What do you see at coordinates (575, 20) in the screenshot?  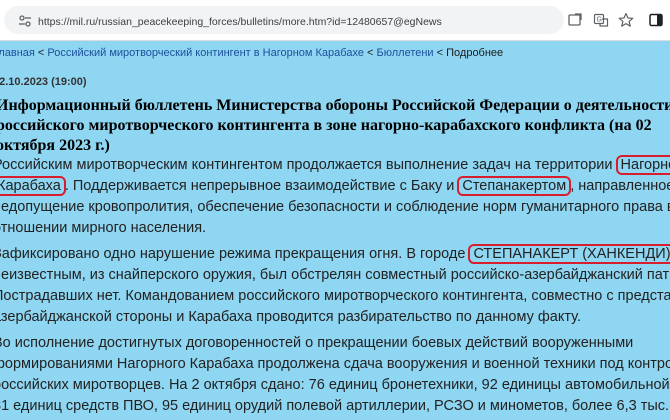 I see `open-in-app-icon` at bounding box center [575, 20].